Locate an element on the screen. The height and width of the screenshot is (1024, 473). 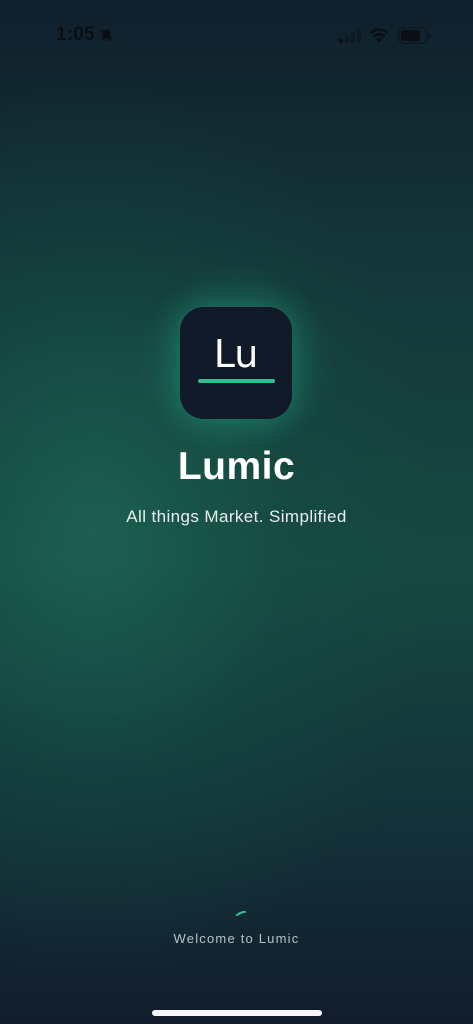
status-time: 1:05 is located at coordinates (75, 34).